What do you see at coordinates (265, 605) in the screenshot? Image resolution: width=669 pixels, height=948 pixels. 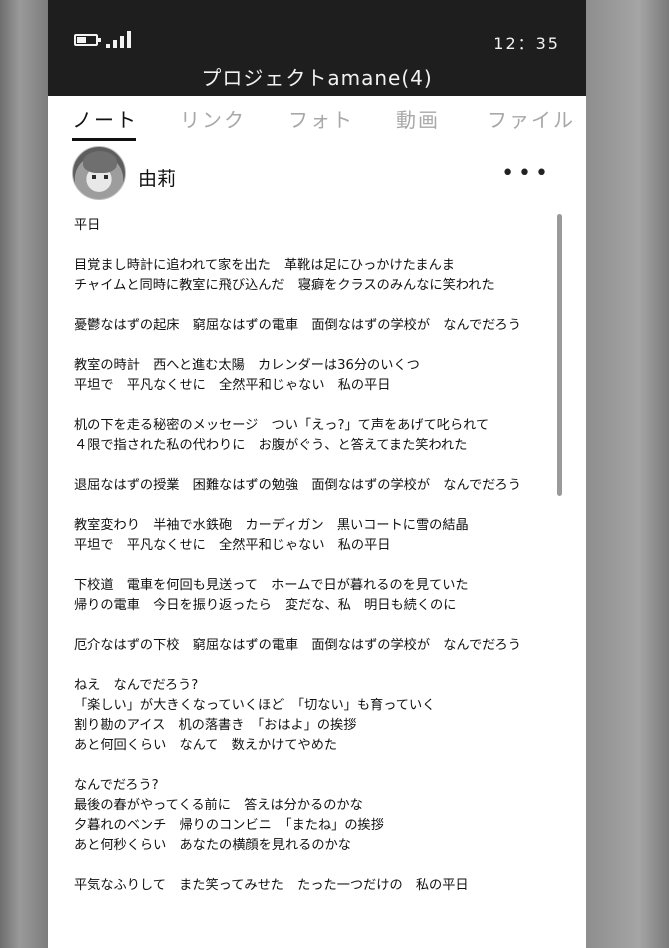 I see `note-line: 帰りの電車 今日を振り返ったら 変だな、私 明日も続くのに` at bounding box center [265, 605].